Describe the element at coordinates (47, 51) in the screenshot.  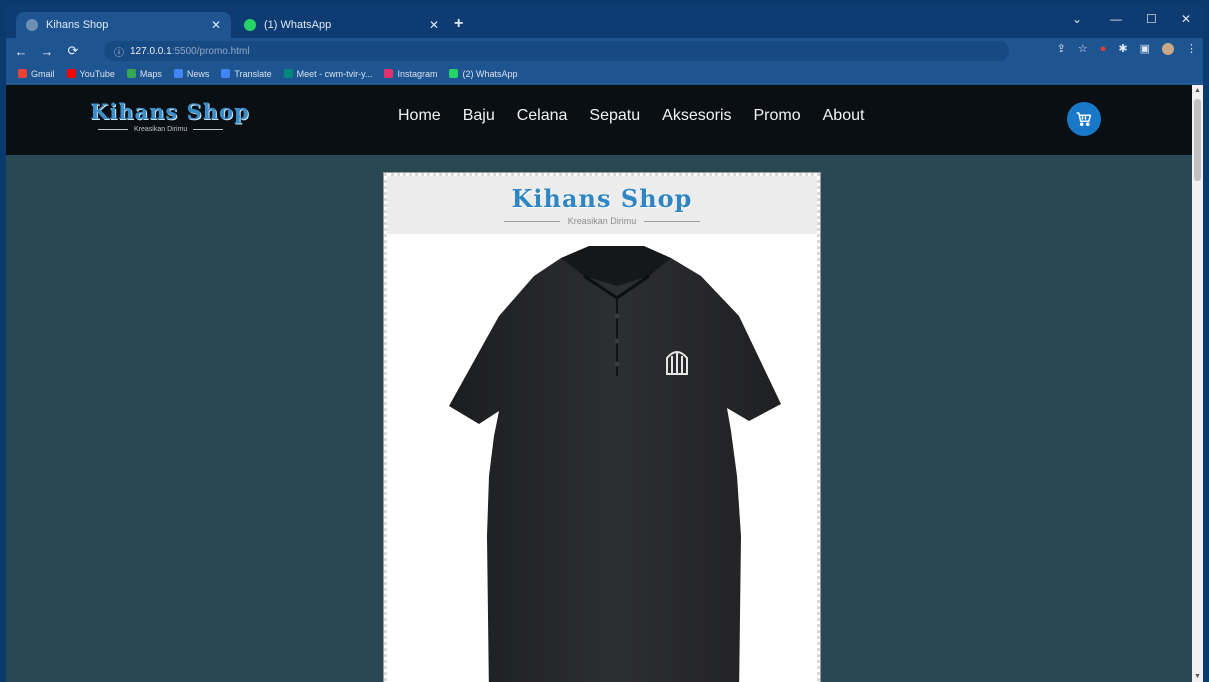
I see `forward-button: →` at that location.